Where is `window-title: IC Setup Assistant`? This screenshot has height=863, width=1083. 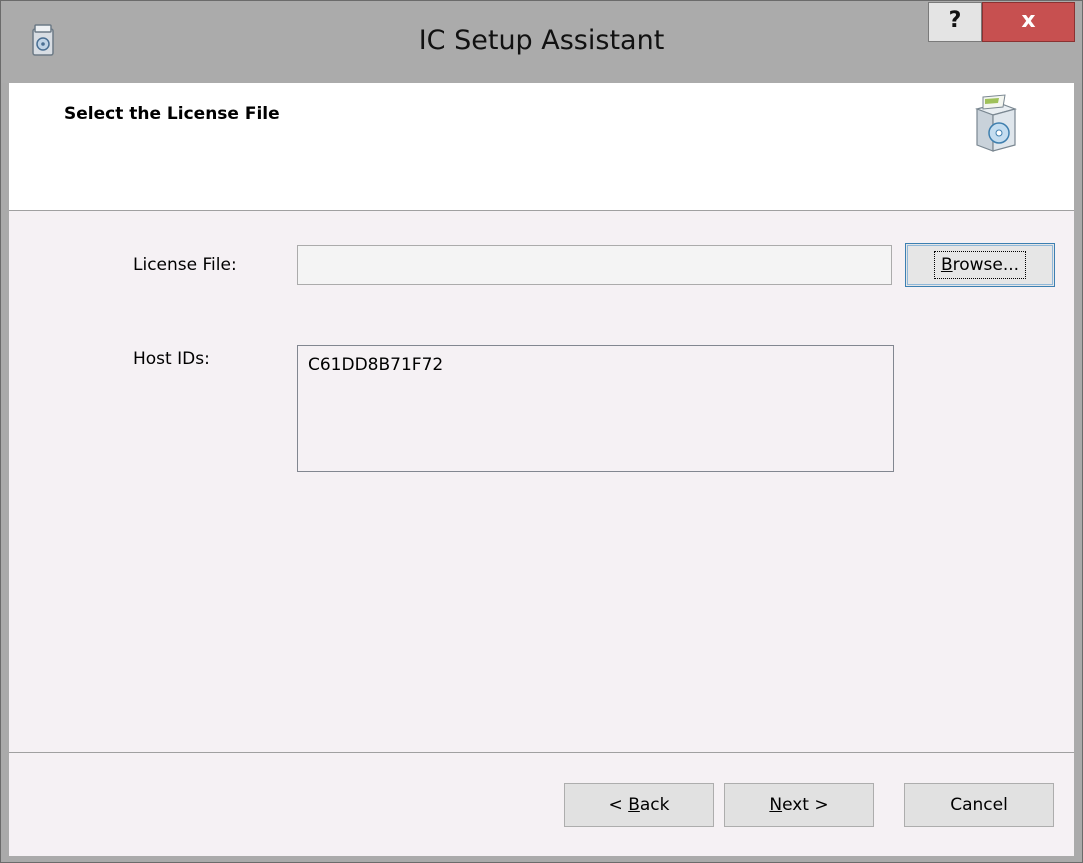
window-title: IC Setup Assistant is located at coordinates (541, 40).